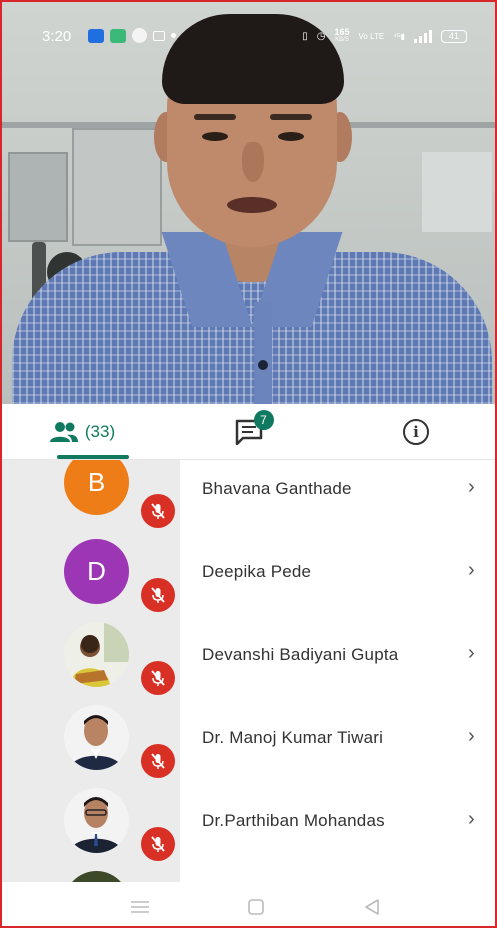 Image resolution: width=497 pixels, height=928 pixels. Describe the element at coordinates (63, 432) in the screenshot. I see `people-icon` at that location.